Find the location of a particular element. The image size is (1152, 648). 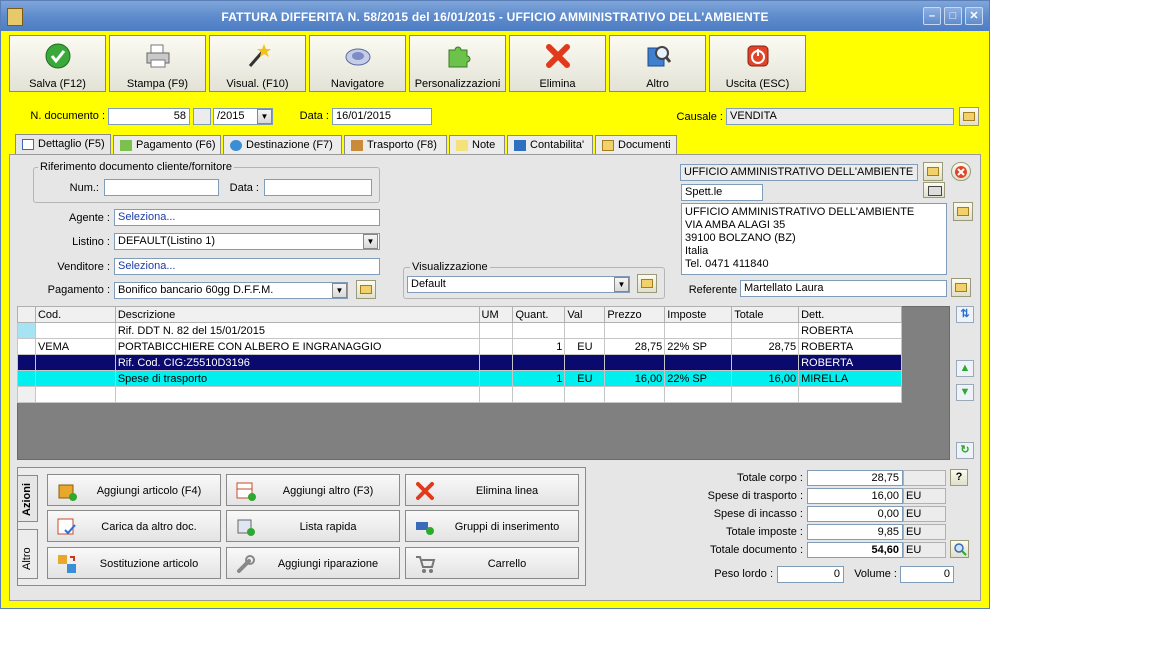

maximize-button: □ is located at coordinates (953, 16).